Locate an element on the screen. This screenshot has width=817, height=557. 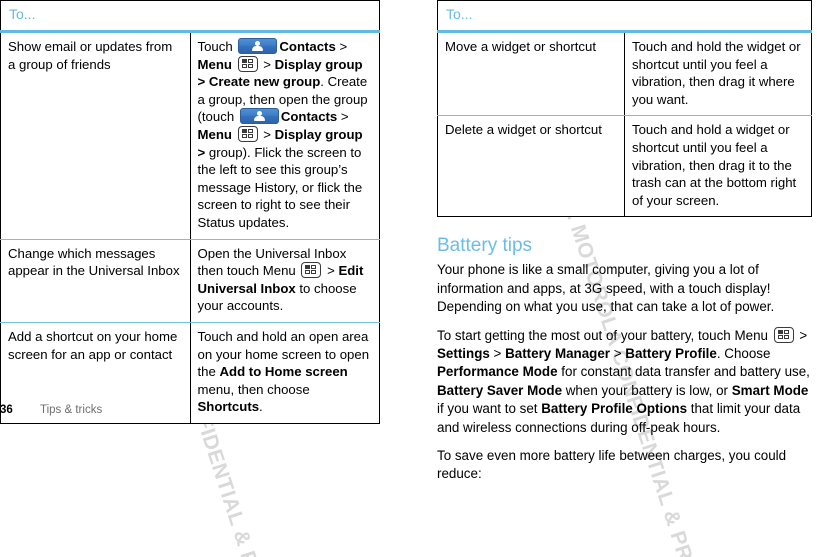
emphasis-text: Smart Mode is located at coordinates (770, 390).